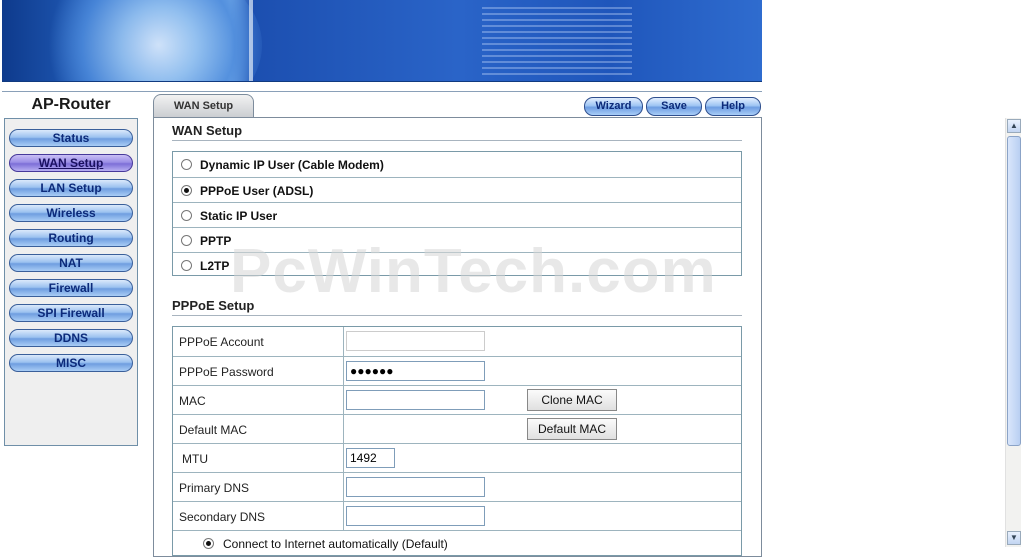  Describe the element at coordinates (382, 41) in the screenshot. I see `header-banner` at that location.